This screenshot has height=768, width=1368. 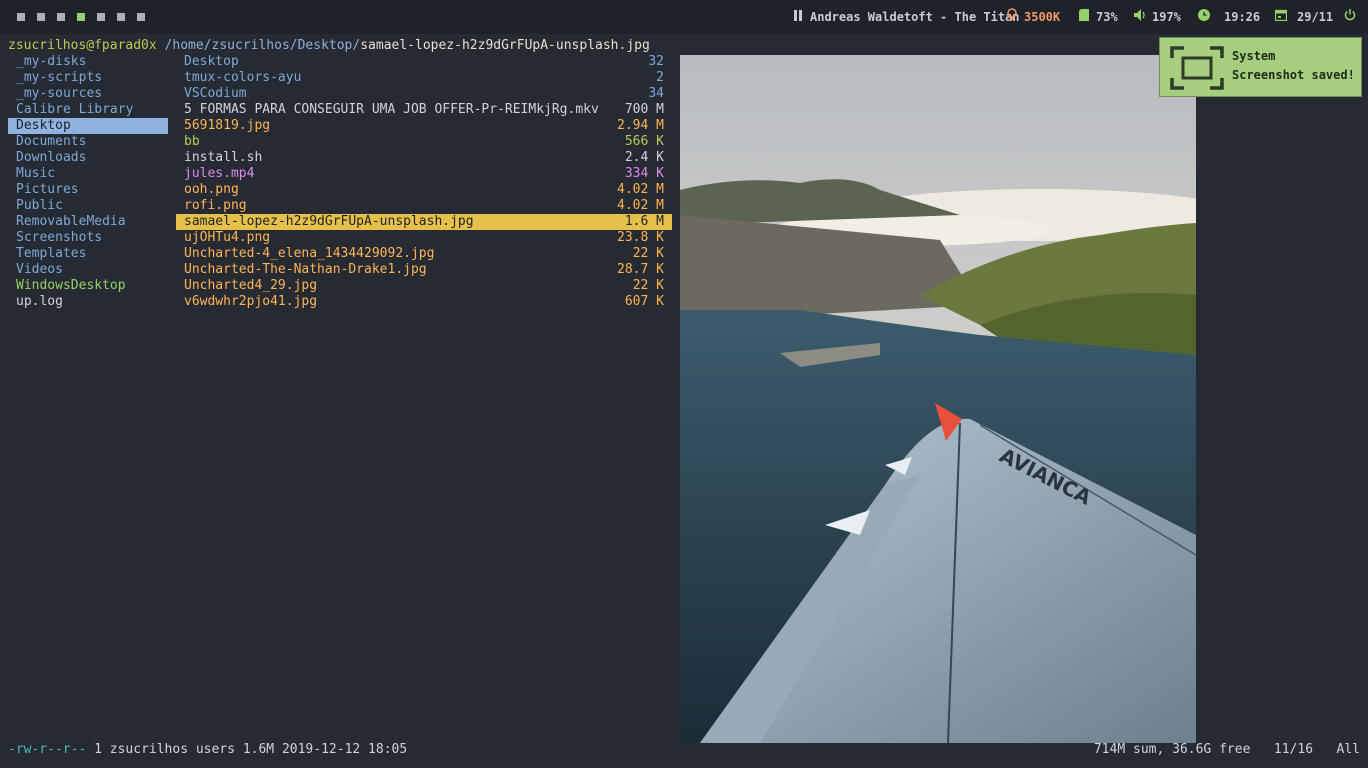 I want to click on file-list-item: rofi.png 4.02 M, so click(x=424, y=206).